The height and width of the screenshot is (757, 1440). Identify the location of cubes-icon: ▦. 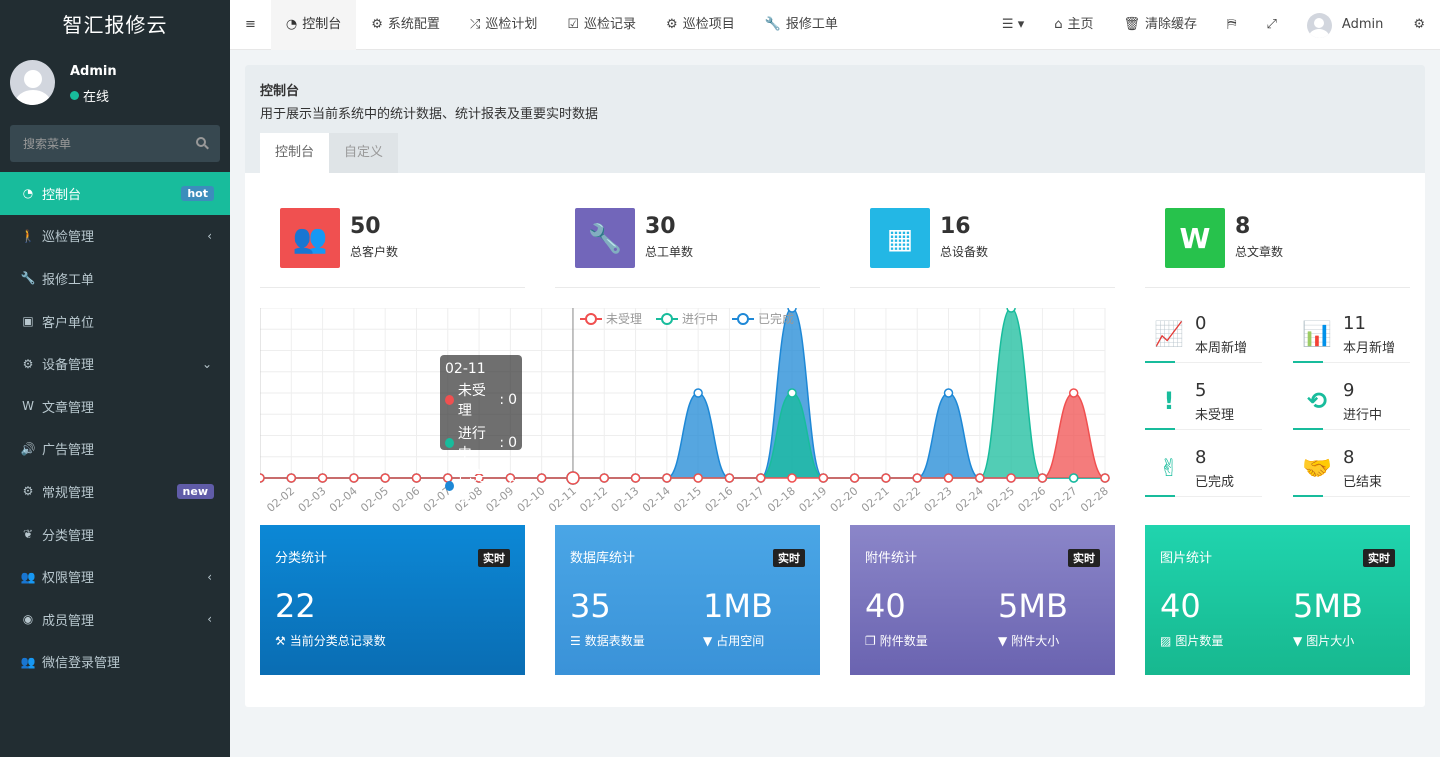
(900, 238).